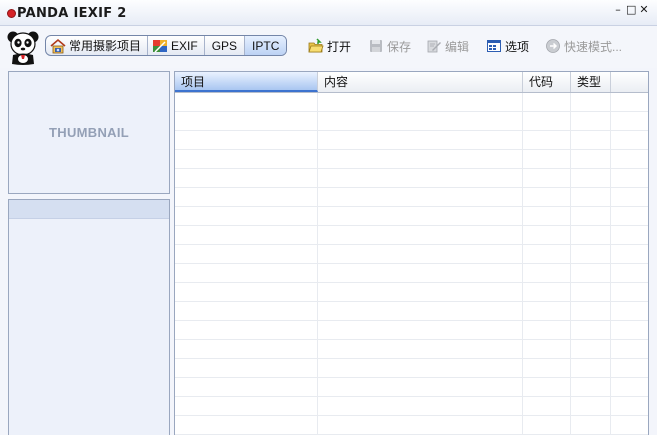 The width and height of the screenshot is (657, 435). I want to click on maximize-button: □, so click(631, 10).